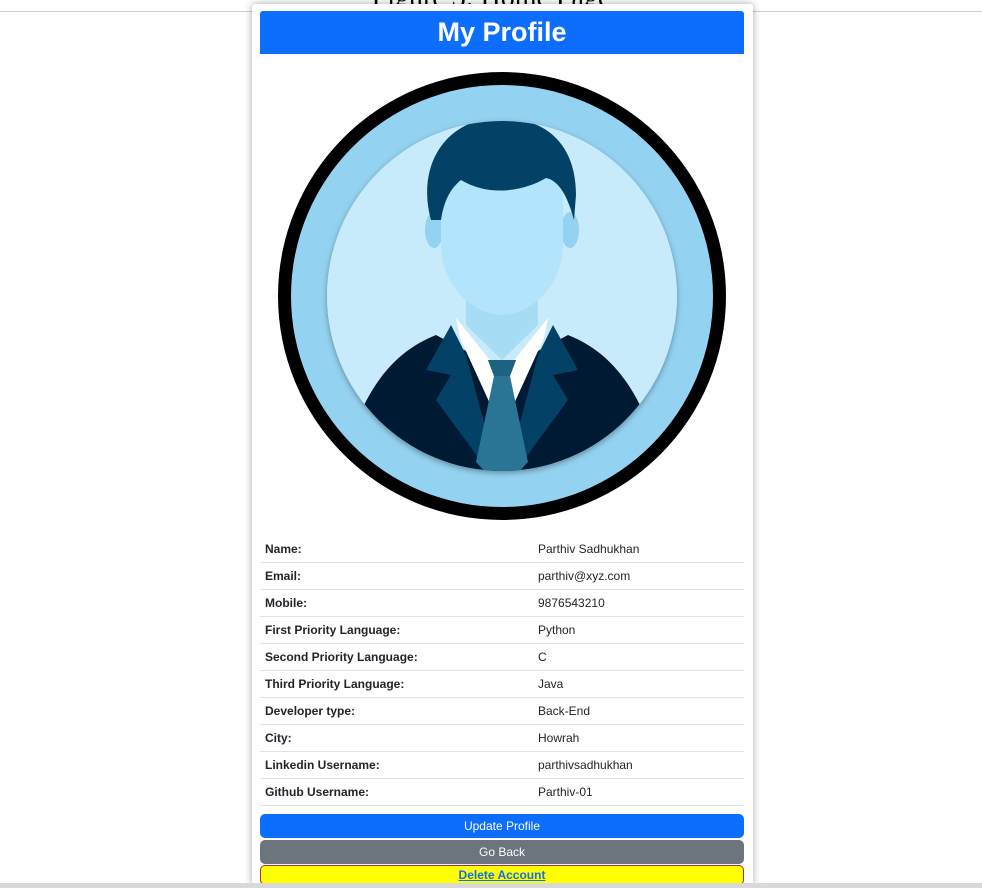 The height and width of the screenshot is (888, 982). I want to click on table-row: Mobile: 9876543210, so click(502, 603).